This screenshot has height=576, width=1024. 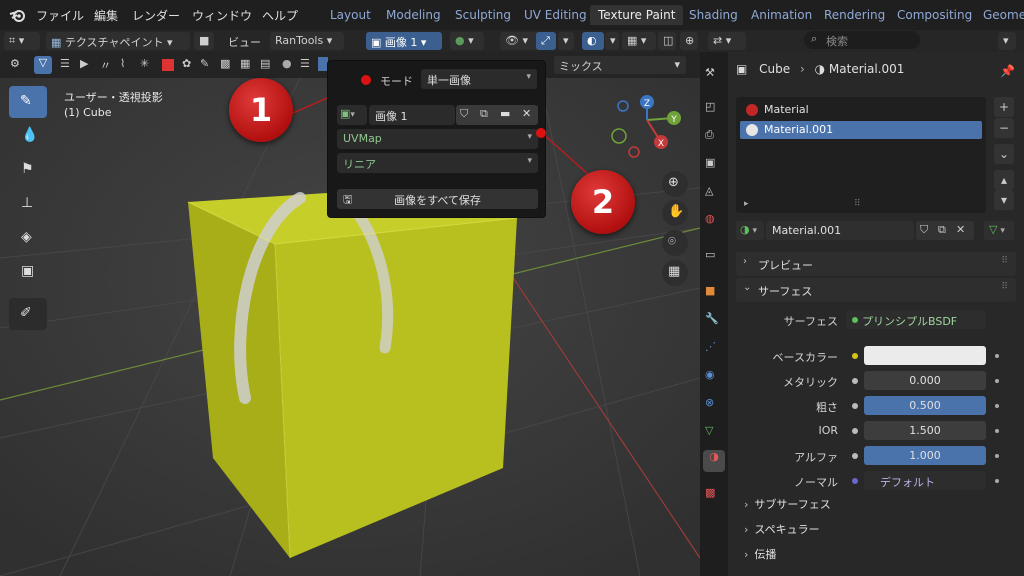 What do you see at coordinates (925, 380) in the screenshot?
I see `field-value: 0.000` at bounding box center [925, 380].